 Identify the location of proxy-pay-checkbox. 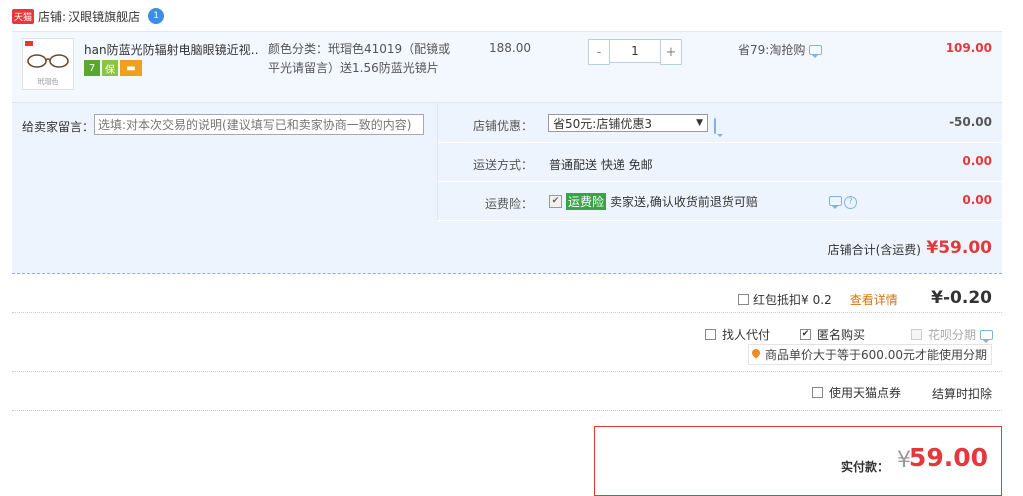
(710, 334).